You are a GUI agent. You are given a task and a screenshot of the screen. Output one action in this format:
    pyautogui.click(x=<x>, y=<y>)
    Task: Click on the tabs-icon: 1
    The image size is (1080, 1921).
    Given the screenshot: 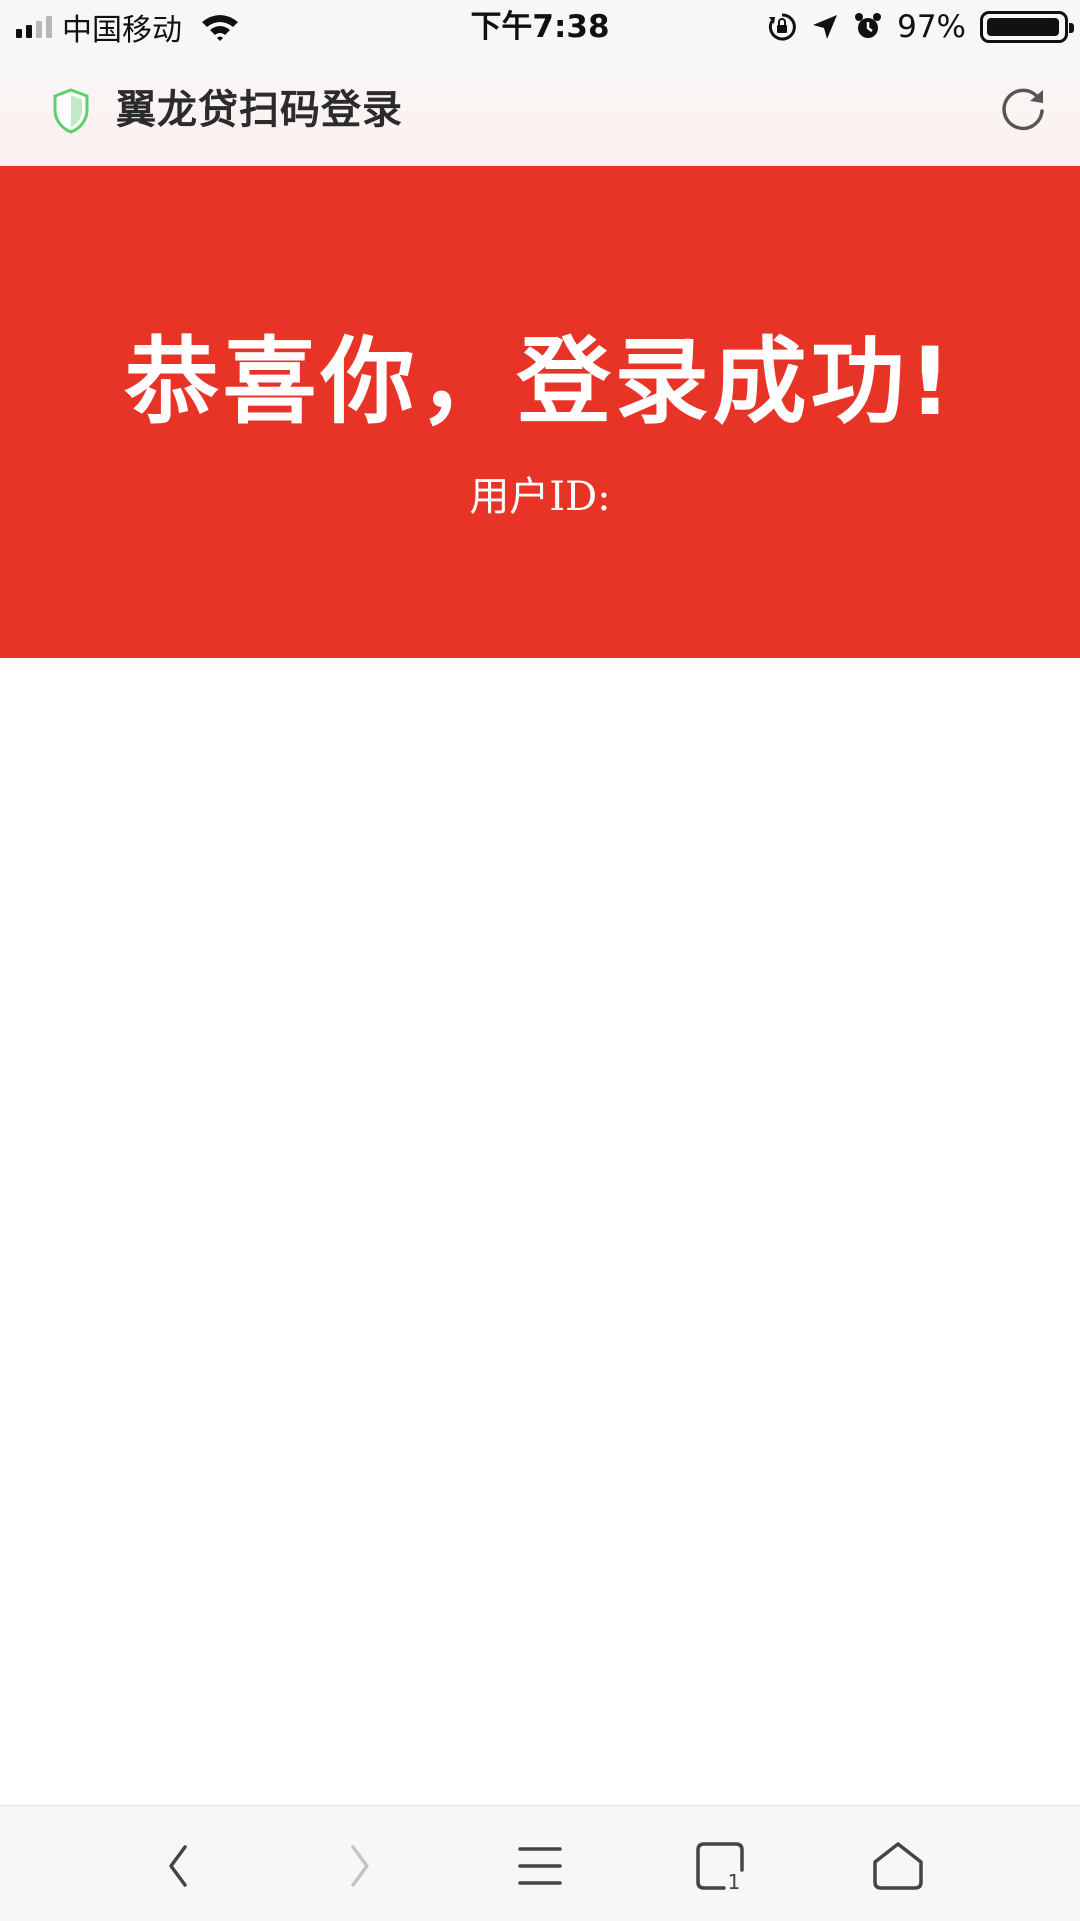 What is the action you would take?
    pyautogui.click(x=720, y=1867)
    